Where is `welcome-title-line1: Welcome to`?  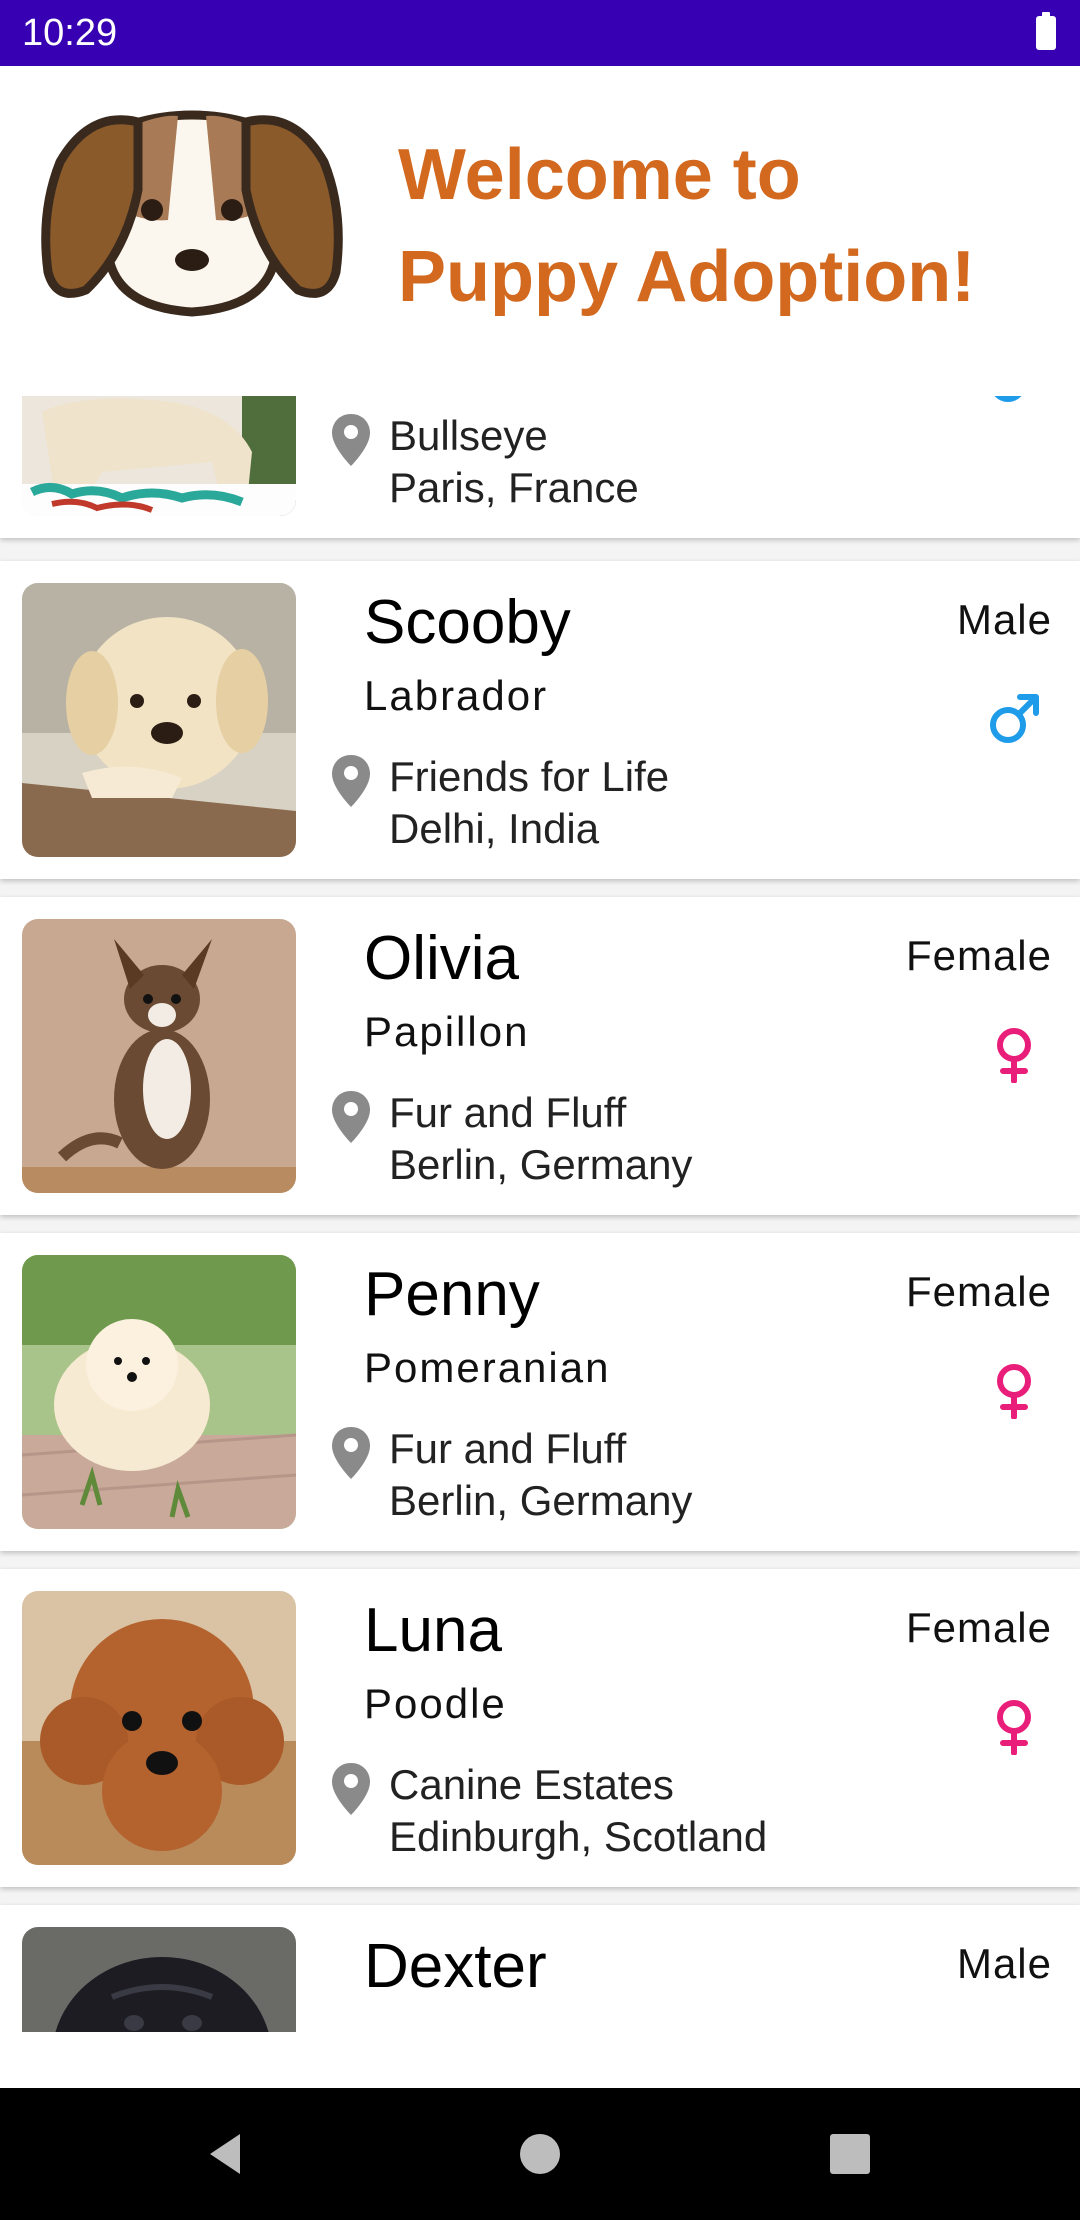
welcome-title-line1: Welcome to is located at coordinates (599, 175).